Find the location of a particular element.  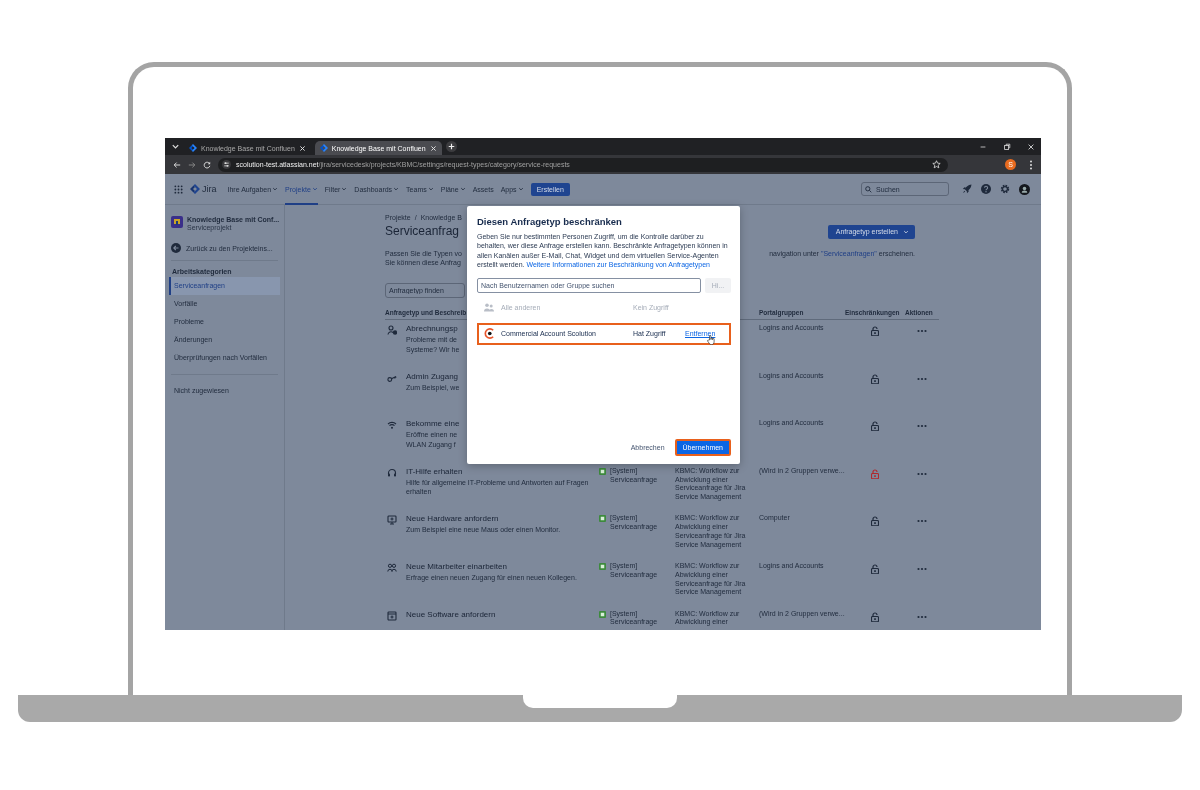

window-icon is located at coordinates (392, 615).